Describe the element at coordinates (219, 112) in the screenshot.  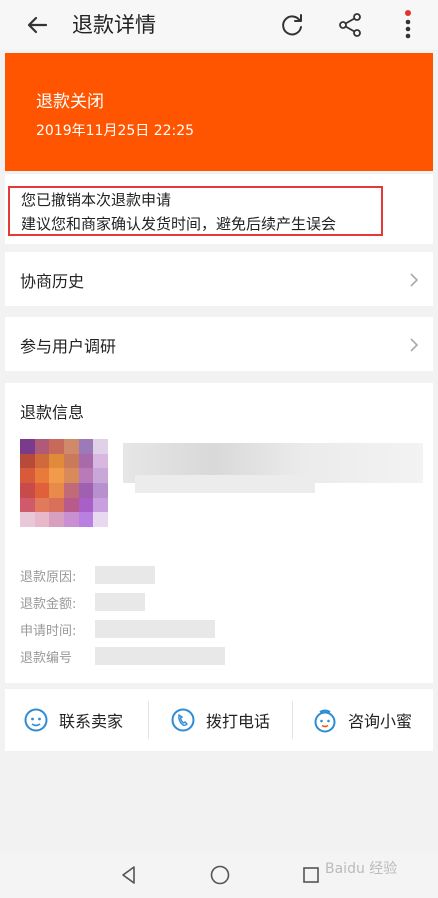
I see `refund-status-banner: 退款关闭 2019年11月25日 22:25` at that location.